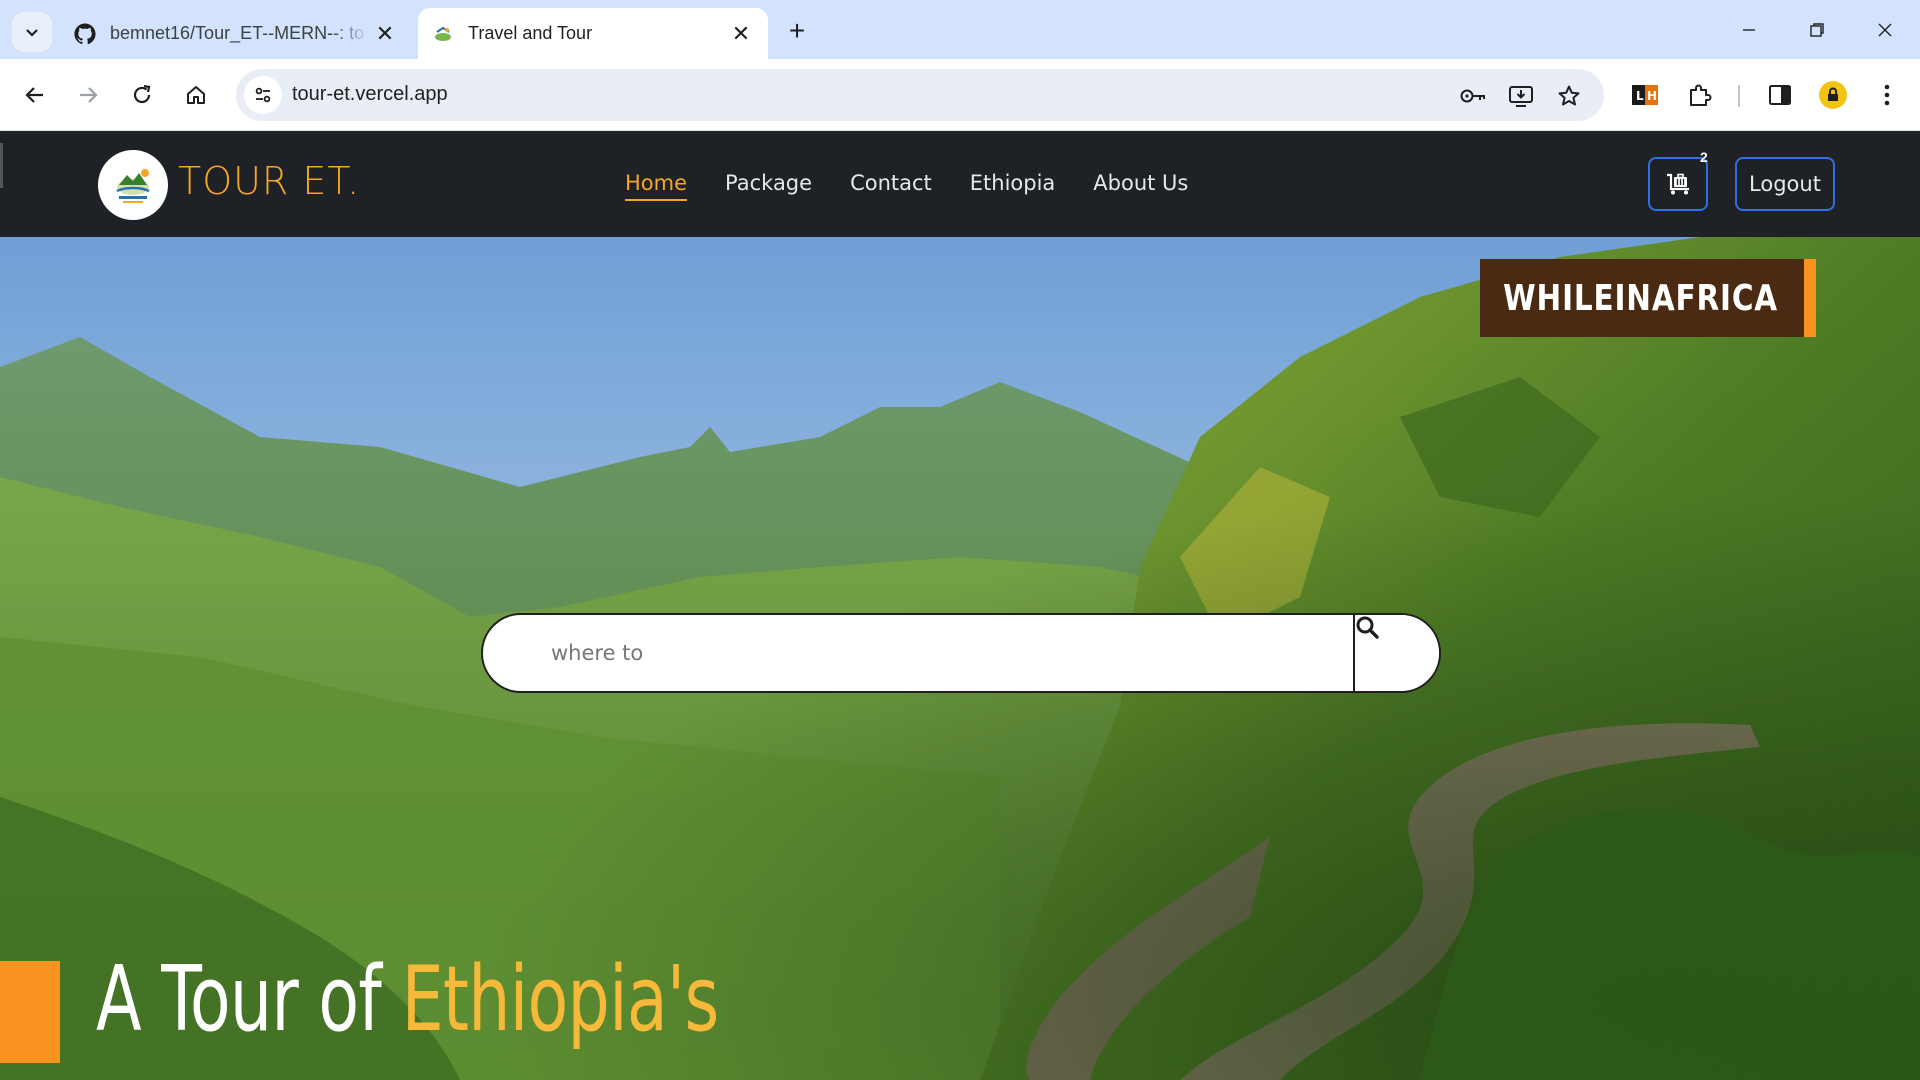  I want to click on close-icon, so click(1885, 30).